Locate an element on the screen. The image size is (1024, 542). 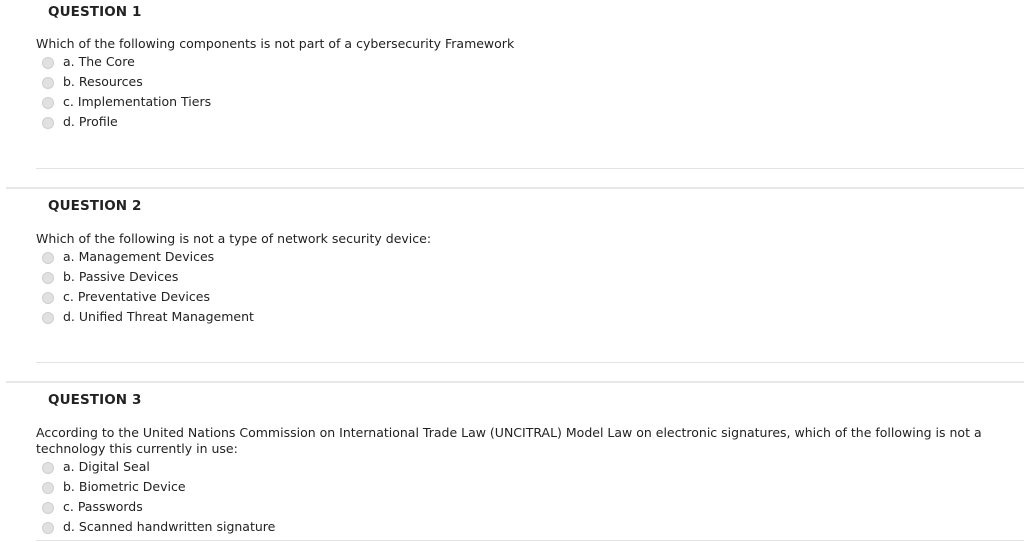
answer-option-d: d. Profile is located at coordinates (80, 121).